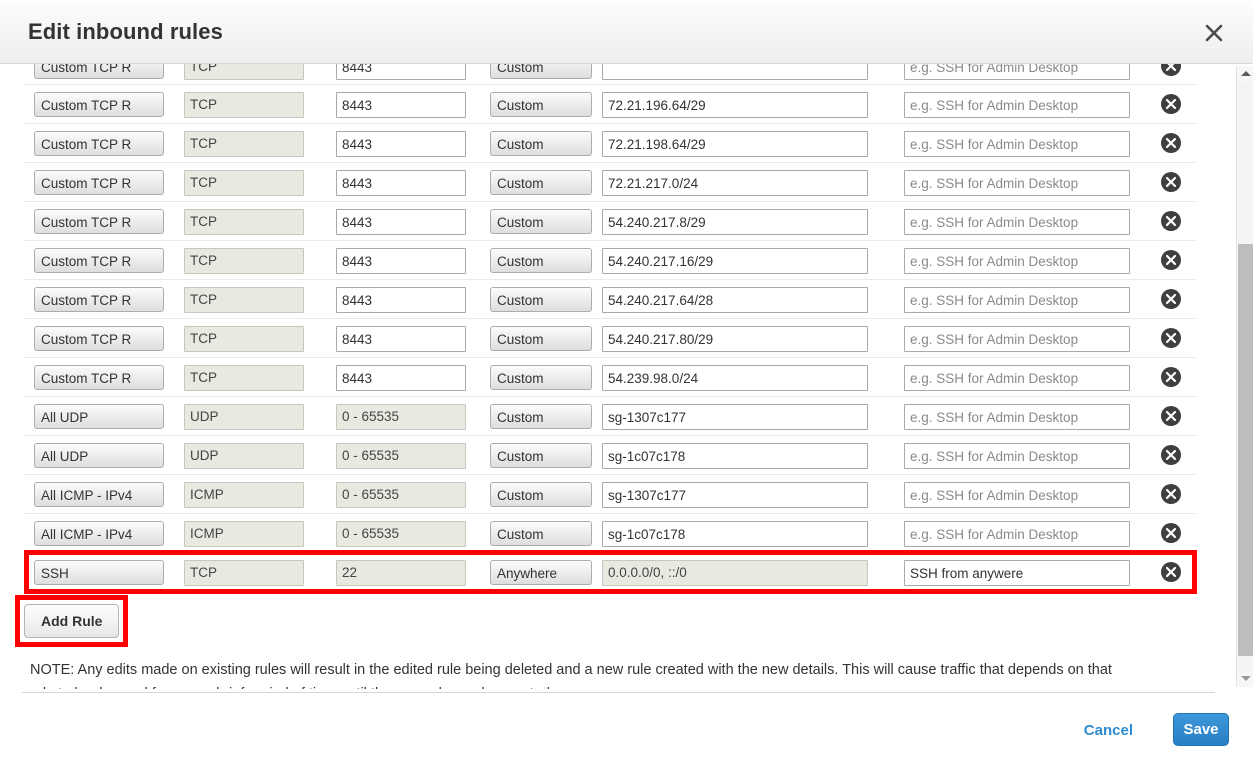  Describe the element at coordinates (1245, 679) in the screenshot. I see `chevron-down-icon` at that location.